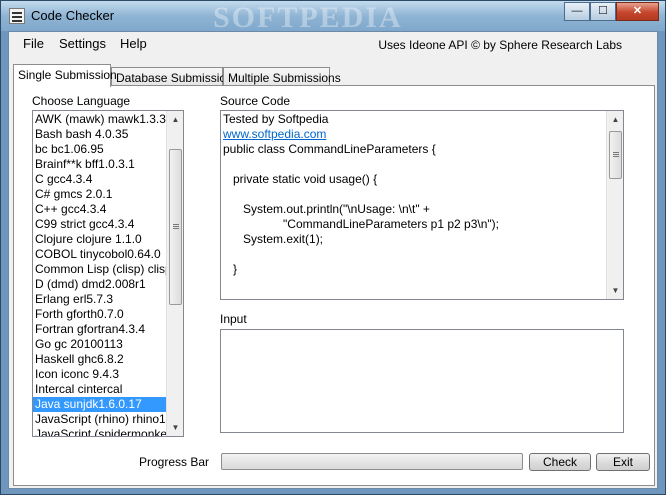  What do you see at coordinates (300, 179) in the screenshot?
I see `source-code-line: private static void usage() {` at bounding box center [300, 179].